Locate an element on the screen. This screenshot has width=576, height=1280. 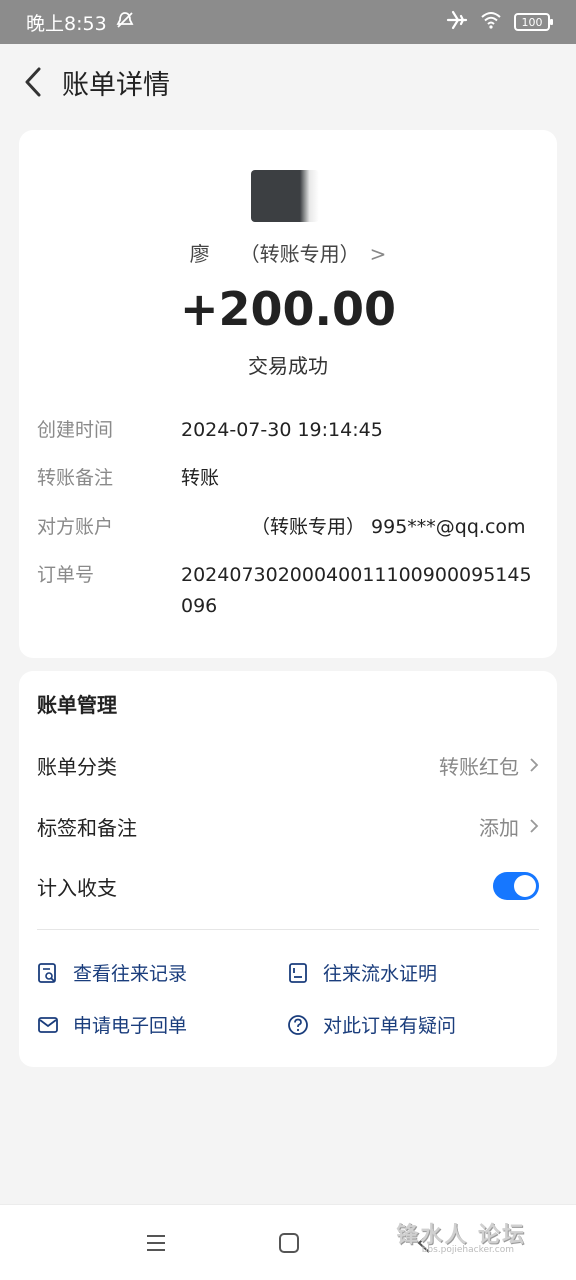
battery-level: 100 is located at coordinates (532, 22).